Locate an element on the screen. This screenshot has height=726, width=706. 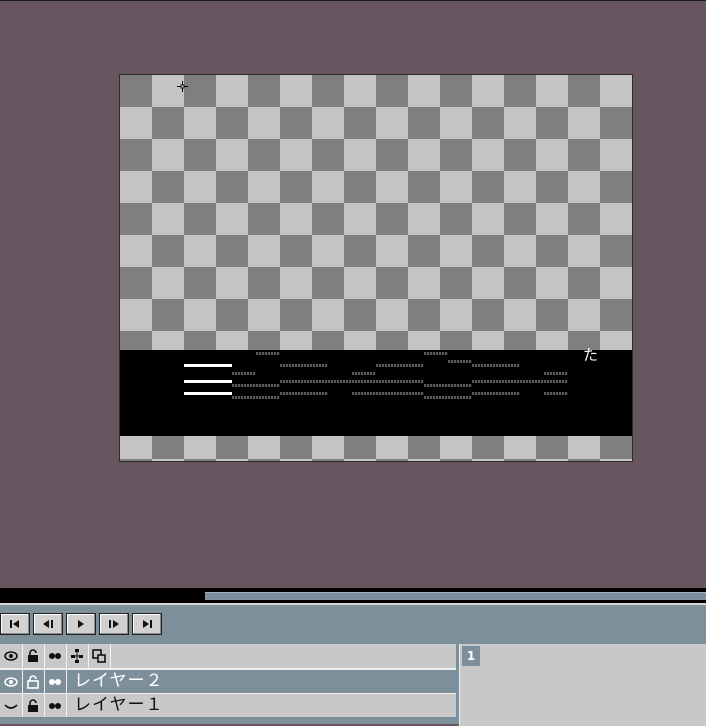
horizontal-scrollbar is located at coordinates (353, 595).